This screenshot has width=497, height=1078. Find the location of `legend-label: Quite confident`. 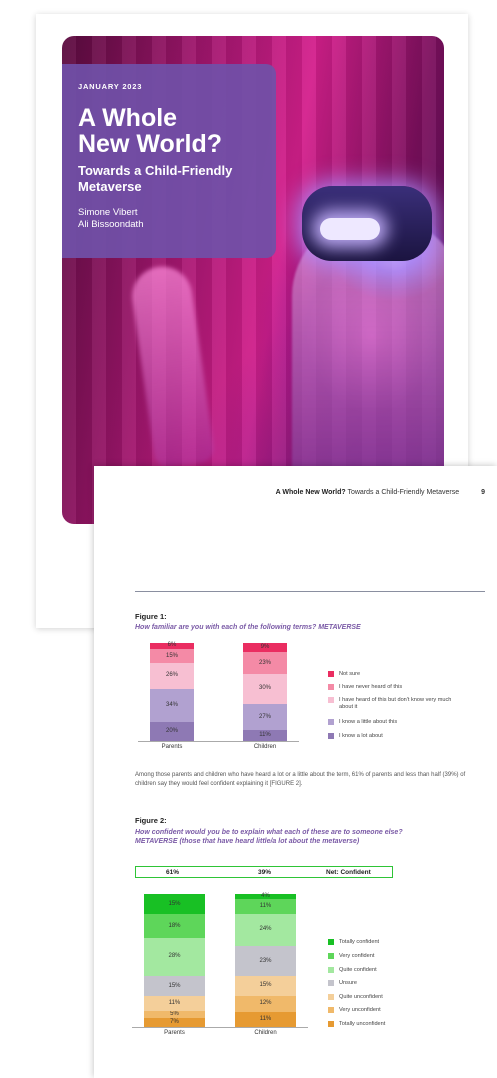

legend-label: Quite confident is located at coordinates (358, 970).